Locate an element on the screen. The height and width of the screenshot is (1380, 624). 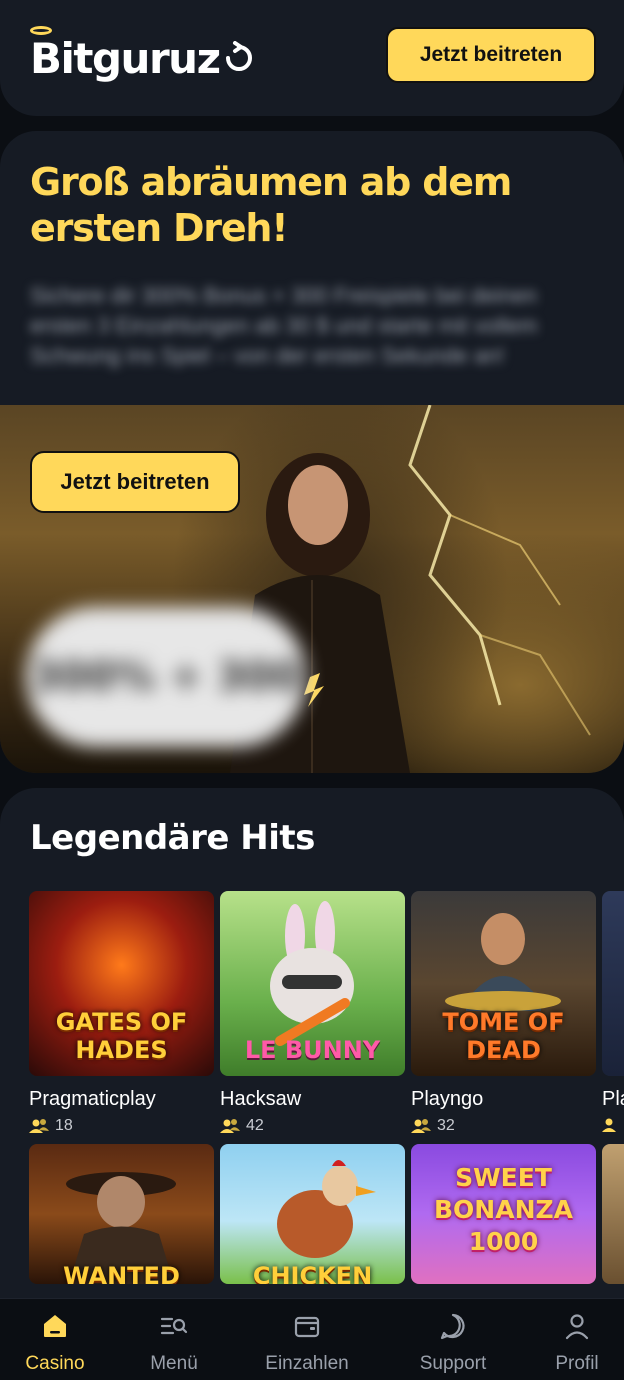
nav-item-menu: Menü is located at coordinates (174, 1339).